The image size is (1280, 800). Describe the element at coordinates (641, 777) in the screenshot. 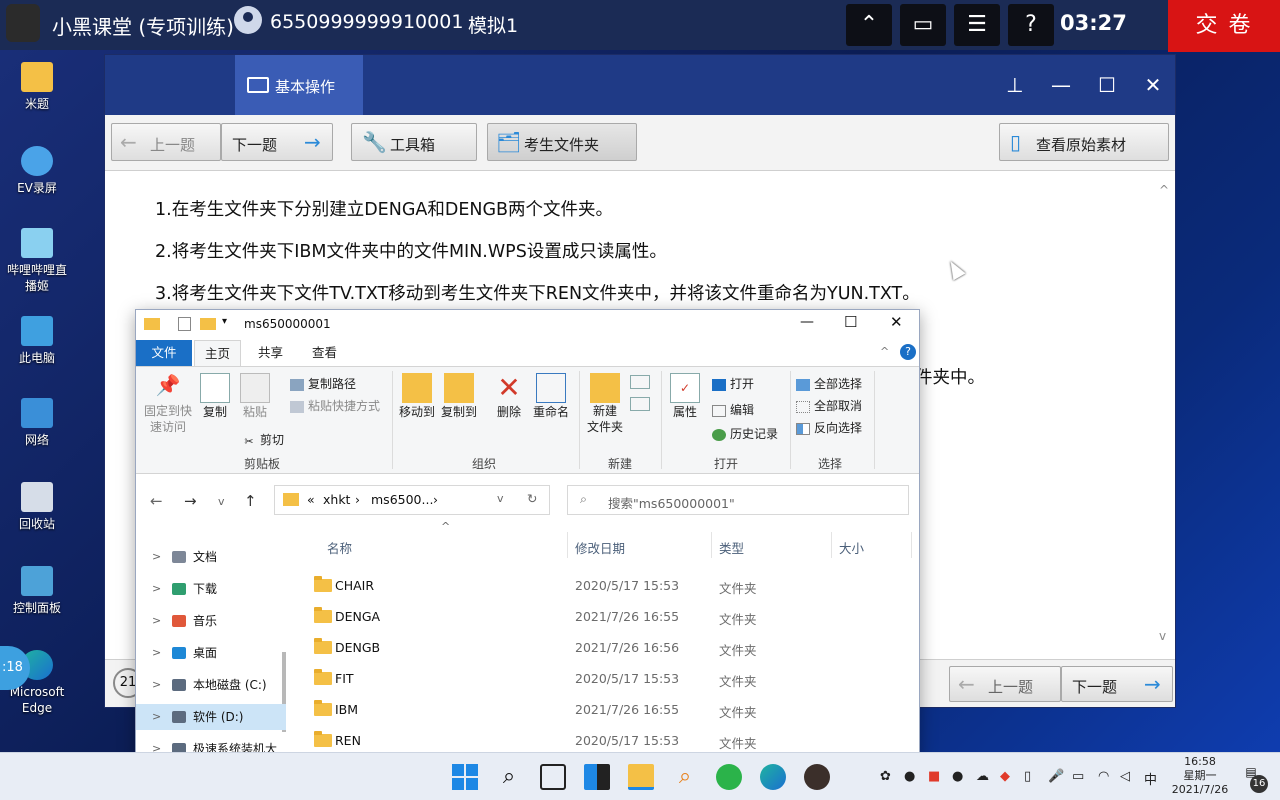

I see `file-explorer-icon` at that location.